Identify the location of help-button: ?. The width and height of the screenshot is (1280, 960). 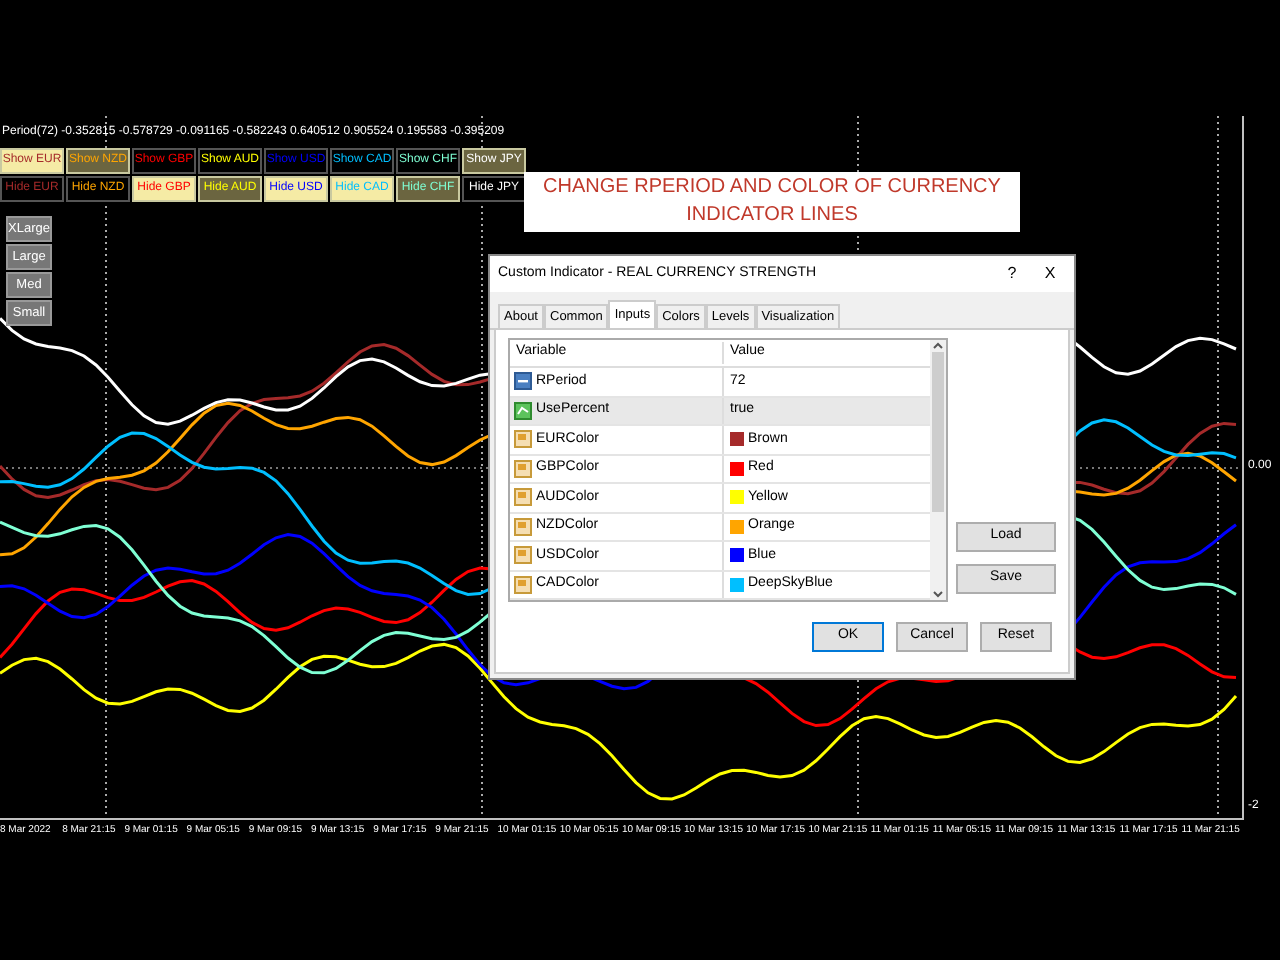
(1012, 274).